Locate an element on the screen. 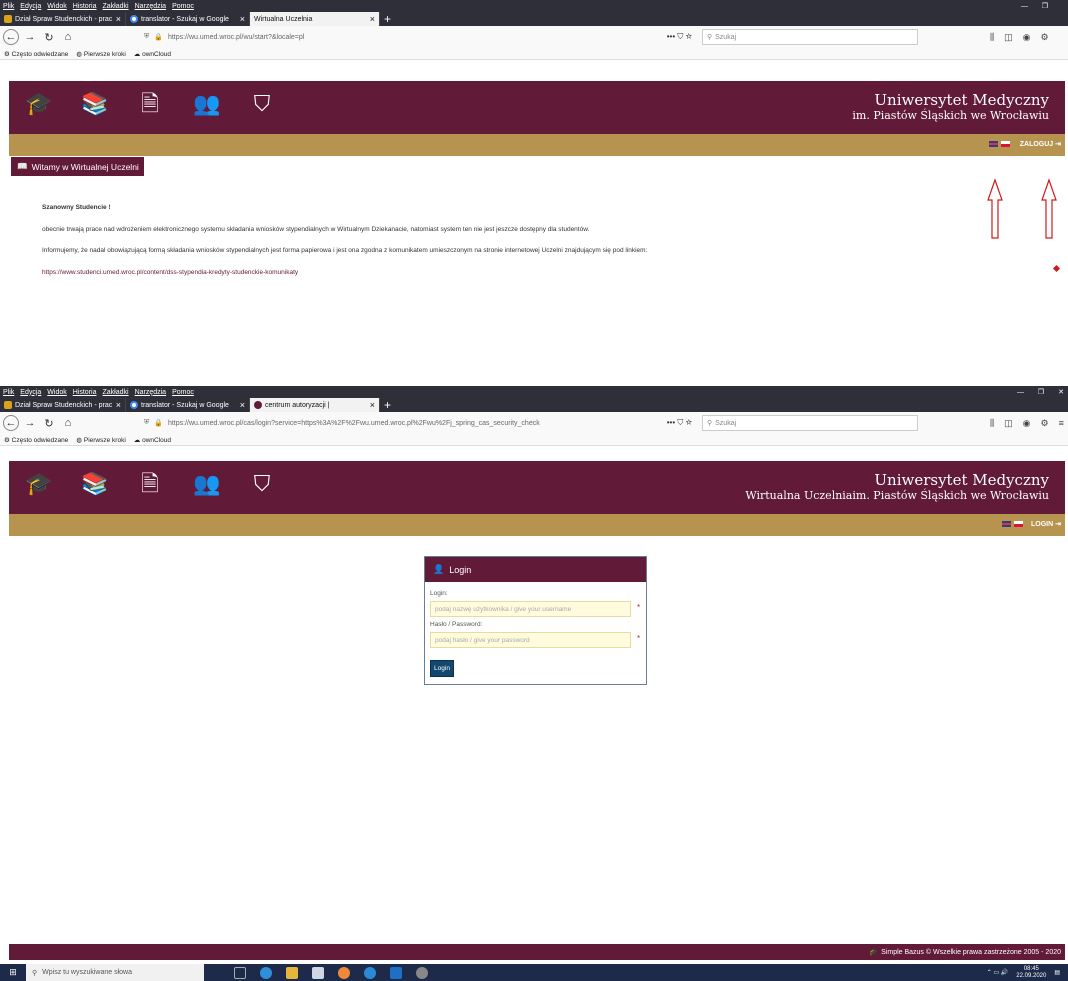  close-window-icon: ✕ is located at coordinates (1061, 392).